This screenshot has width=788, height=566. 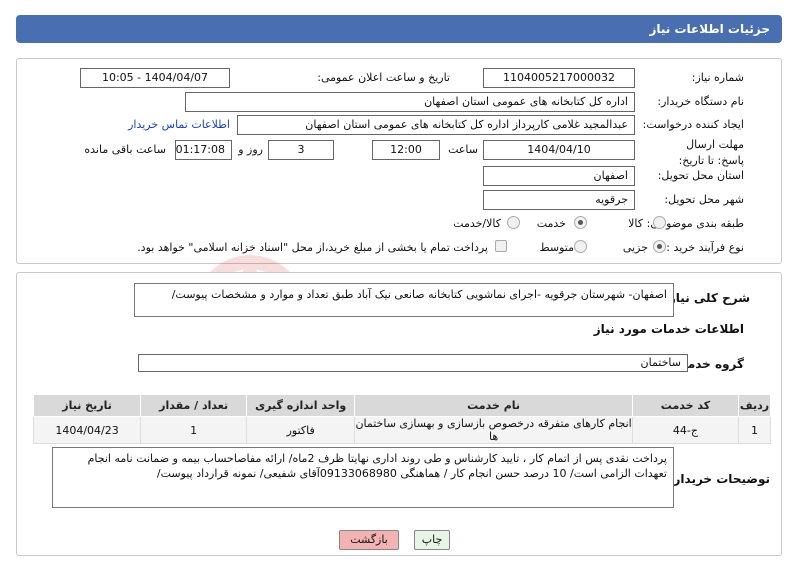 What do you see at coordinates (383, 77) in the screenshot?
I see `announce-date-label: تاریخ و ساعت اعلان عمومی:` at bounding box center [383, 77].